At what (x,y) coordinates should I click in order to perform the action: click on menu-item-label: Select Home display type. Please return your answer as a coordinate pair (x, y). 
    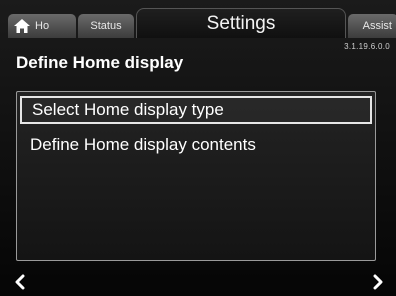
    Looking at the image, I should click on (128, 109).